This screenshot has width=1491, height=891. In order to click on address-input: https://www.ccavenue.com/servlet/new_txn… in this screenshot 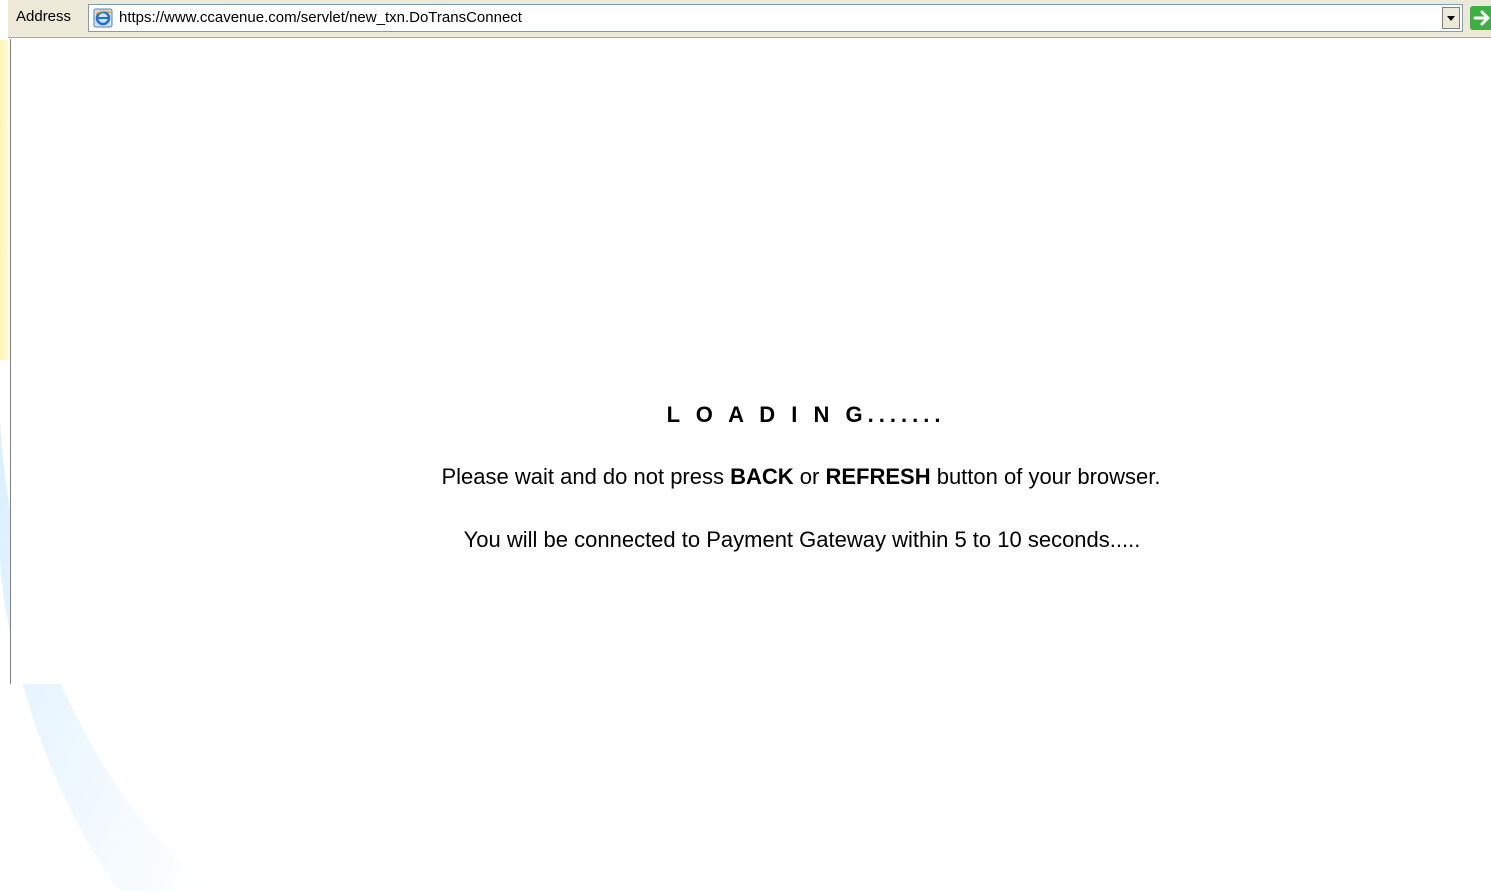, I will do `click(775, 18)`.